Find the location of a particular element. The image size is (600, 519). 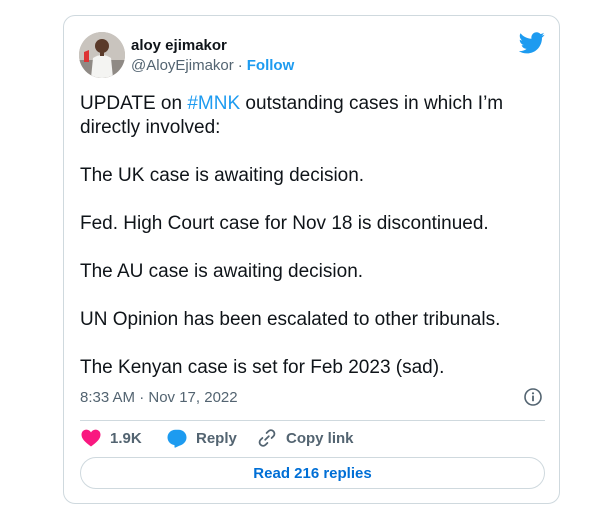

follow-link: Follow is located at coordinates (271, 65).